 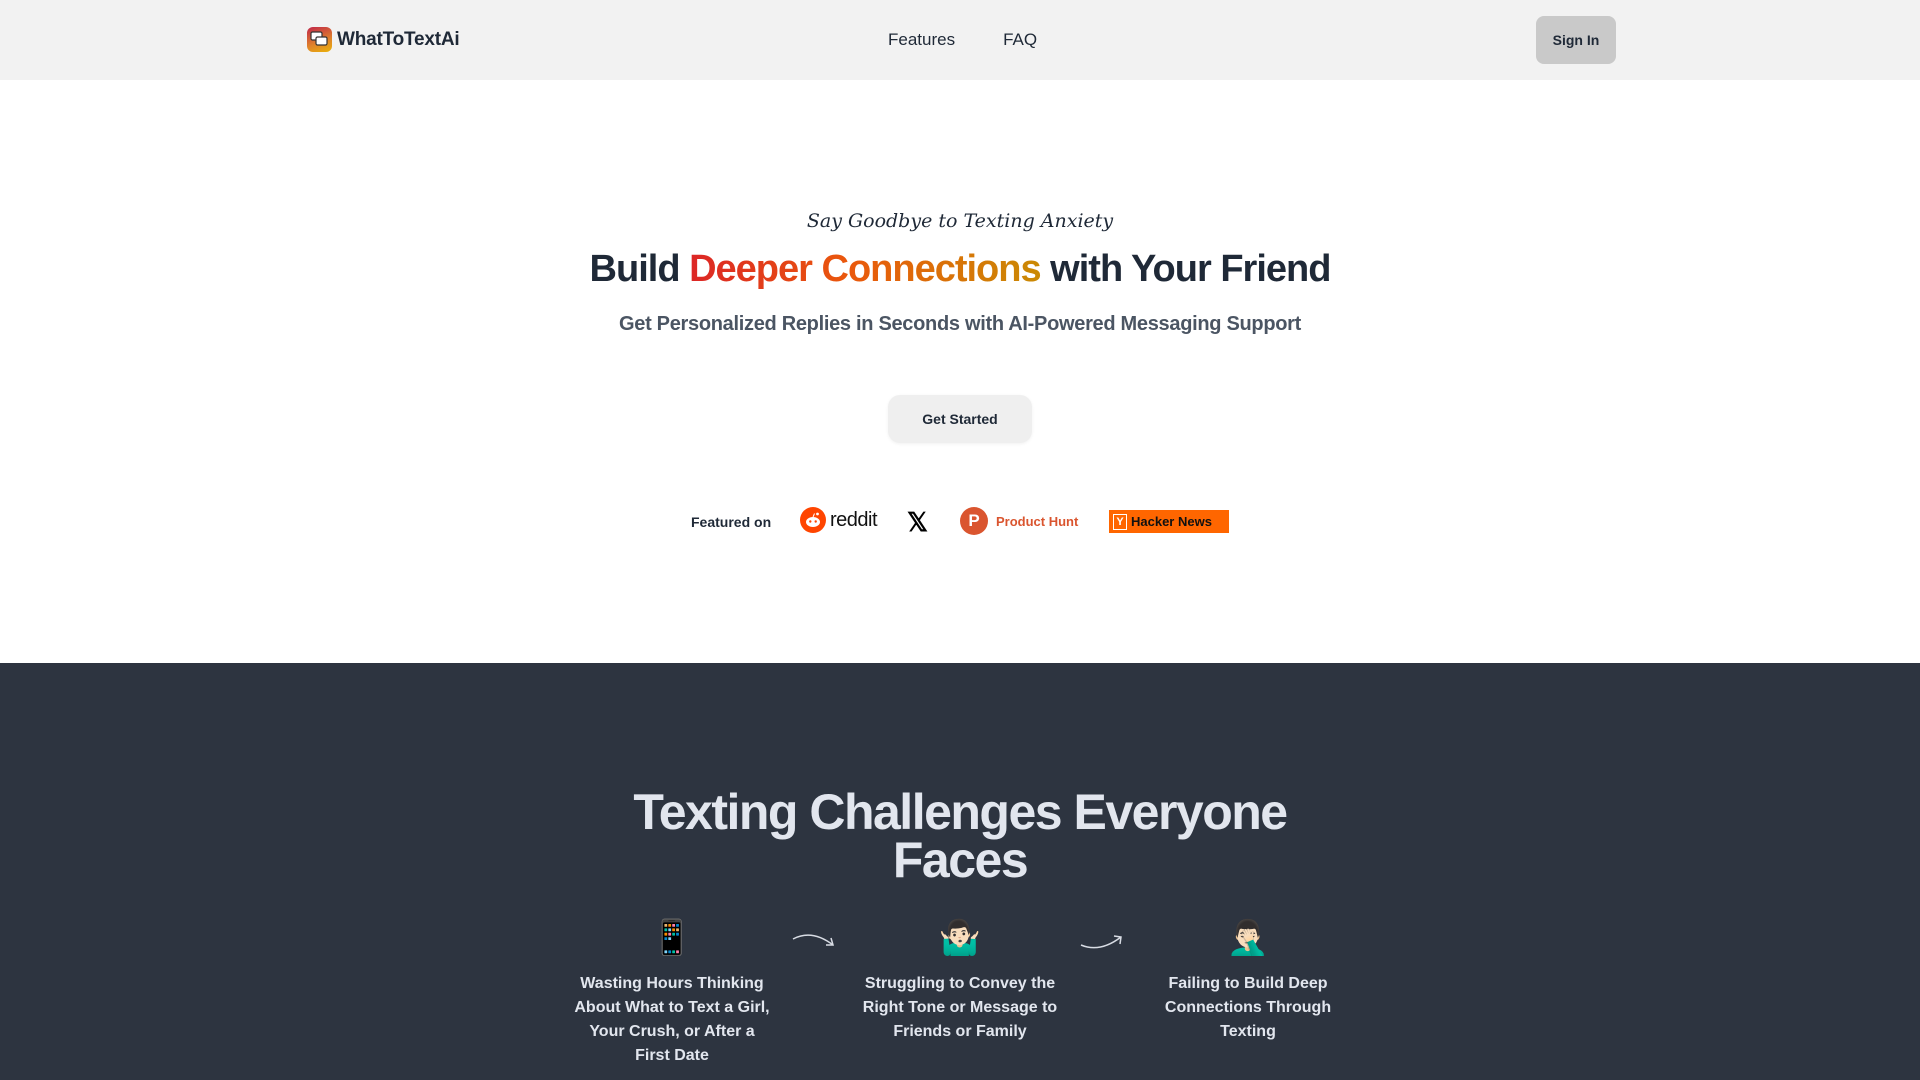 I want to click on headline-post: with Your Friend, so click(x=1185, y=269).